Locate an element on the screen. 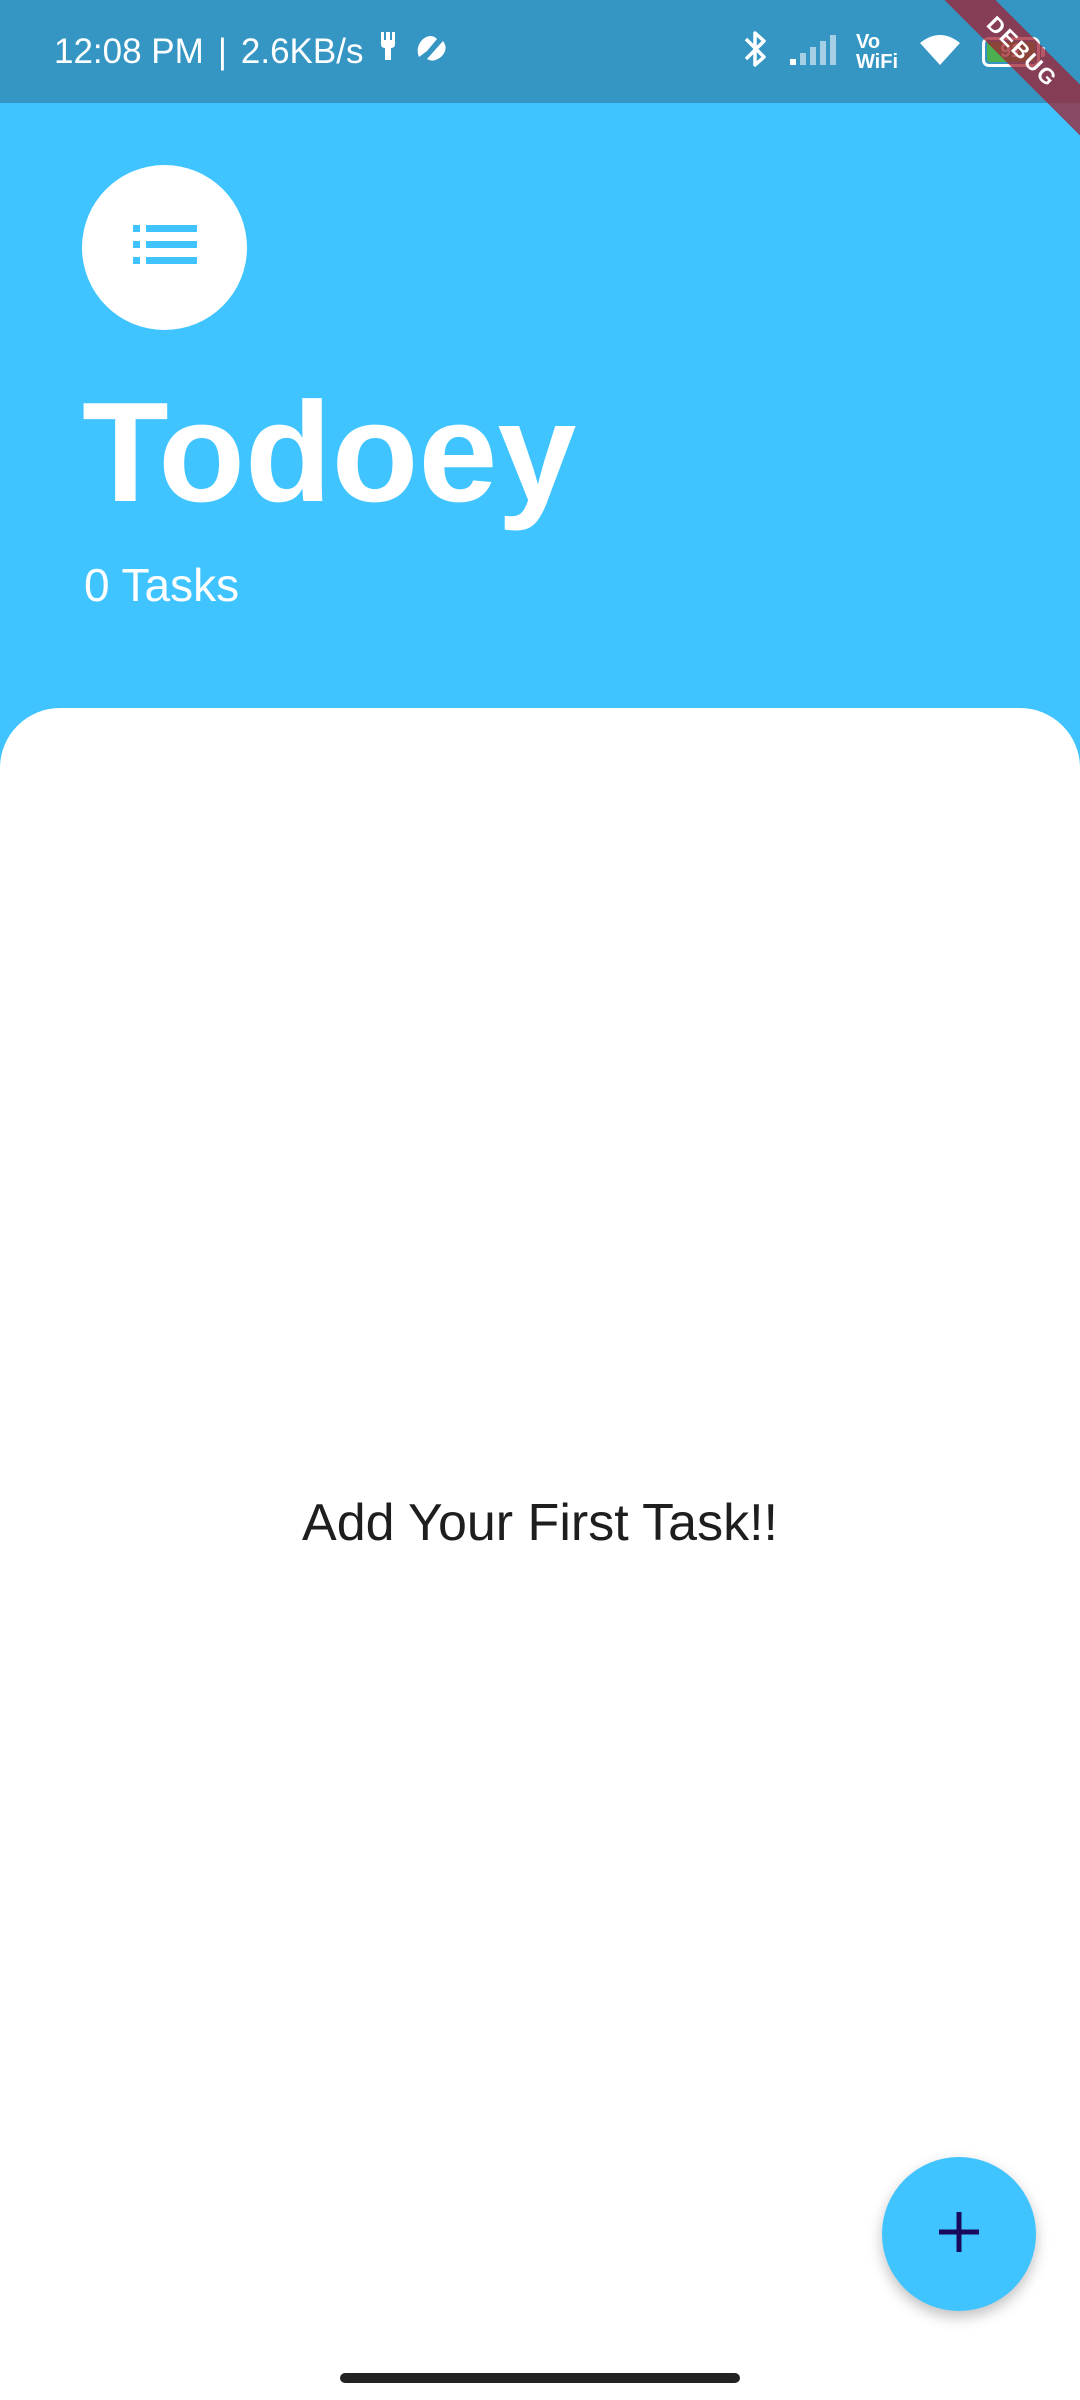 The image size is (1080, 2400). status-right: Vo WiFi 91 is located at coordinates (892, 51).